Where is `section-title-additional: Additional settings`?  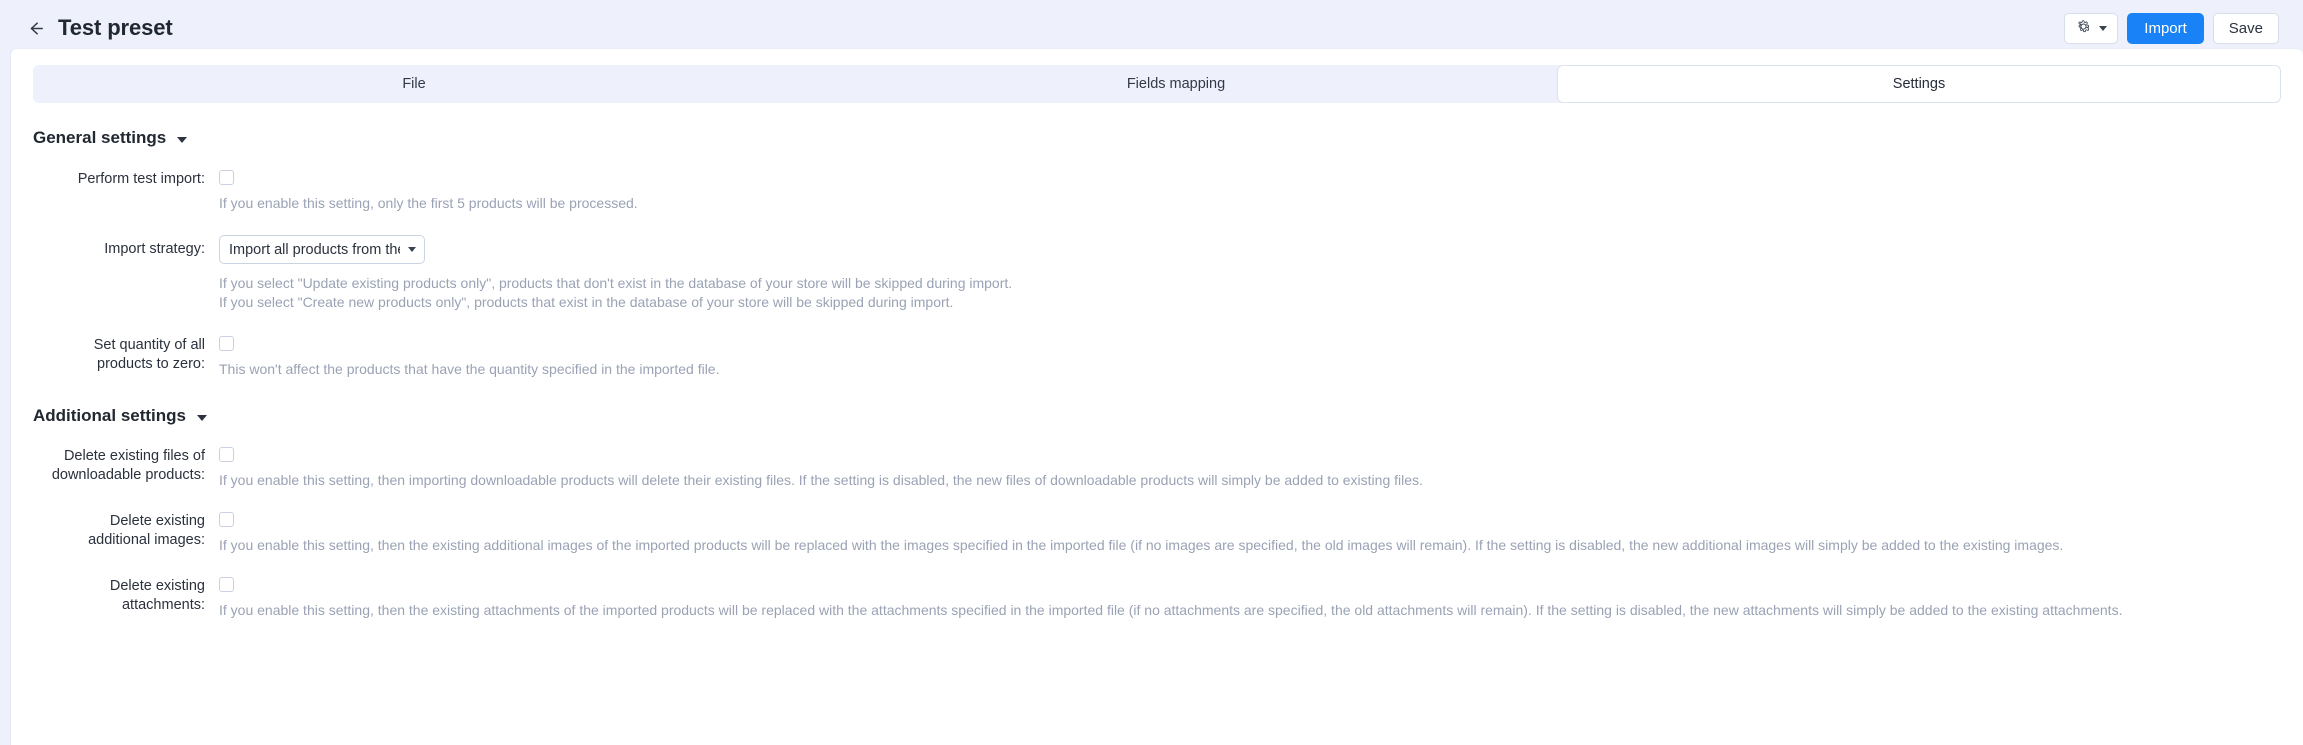 section-title-additional: Additional settings is located at coordinates (109, 415).